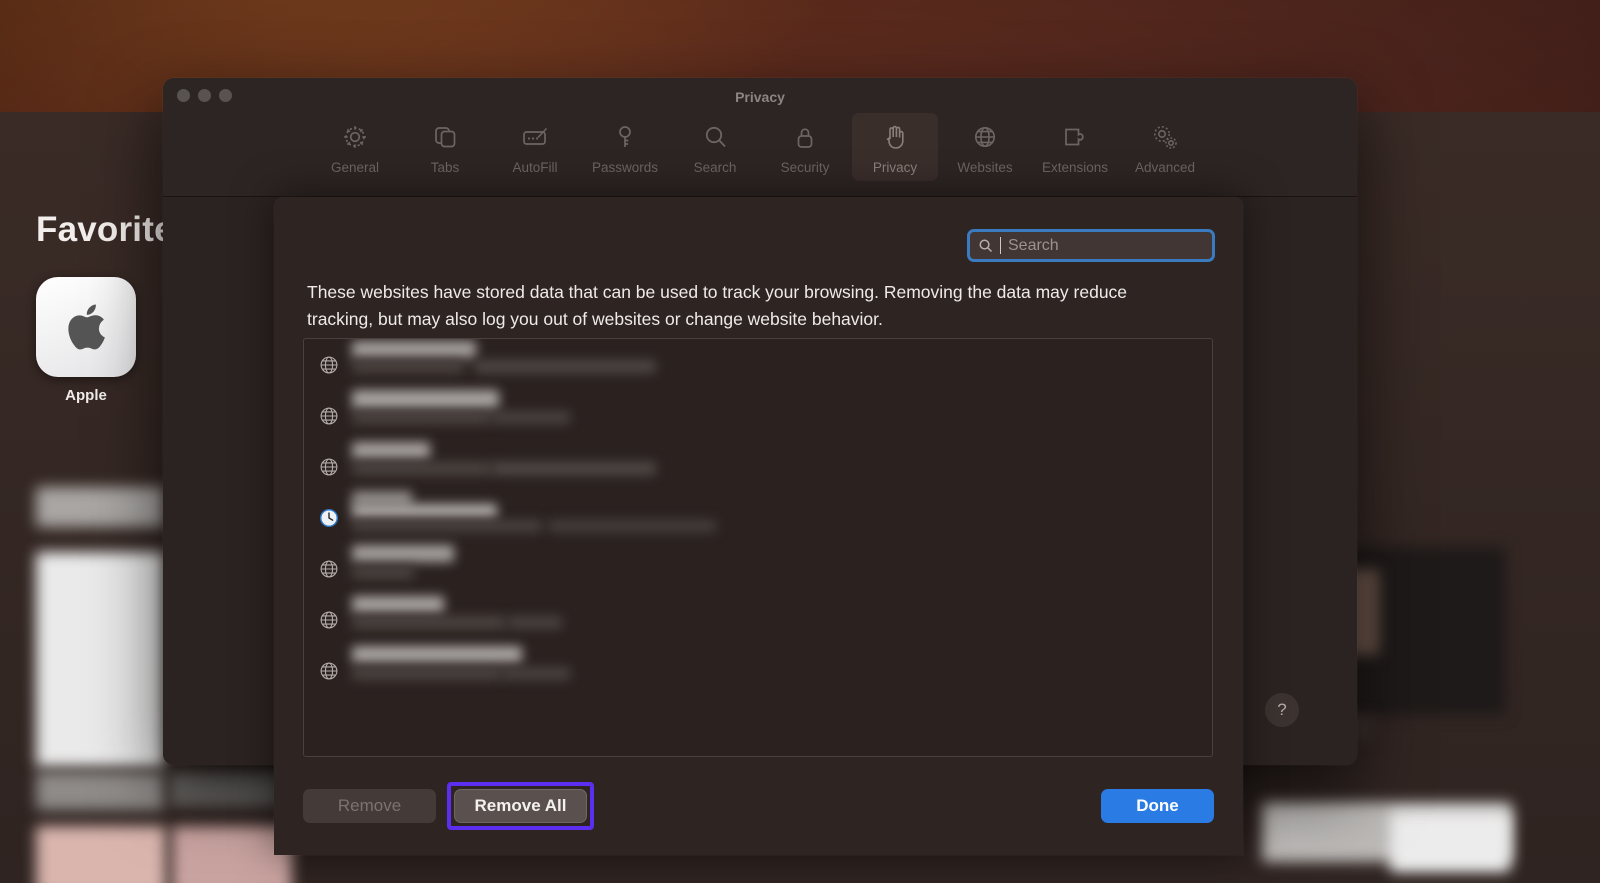  Describe the element at coordinates (369, 806) in the screenshot. I see `remove-button: Remove` at that location.